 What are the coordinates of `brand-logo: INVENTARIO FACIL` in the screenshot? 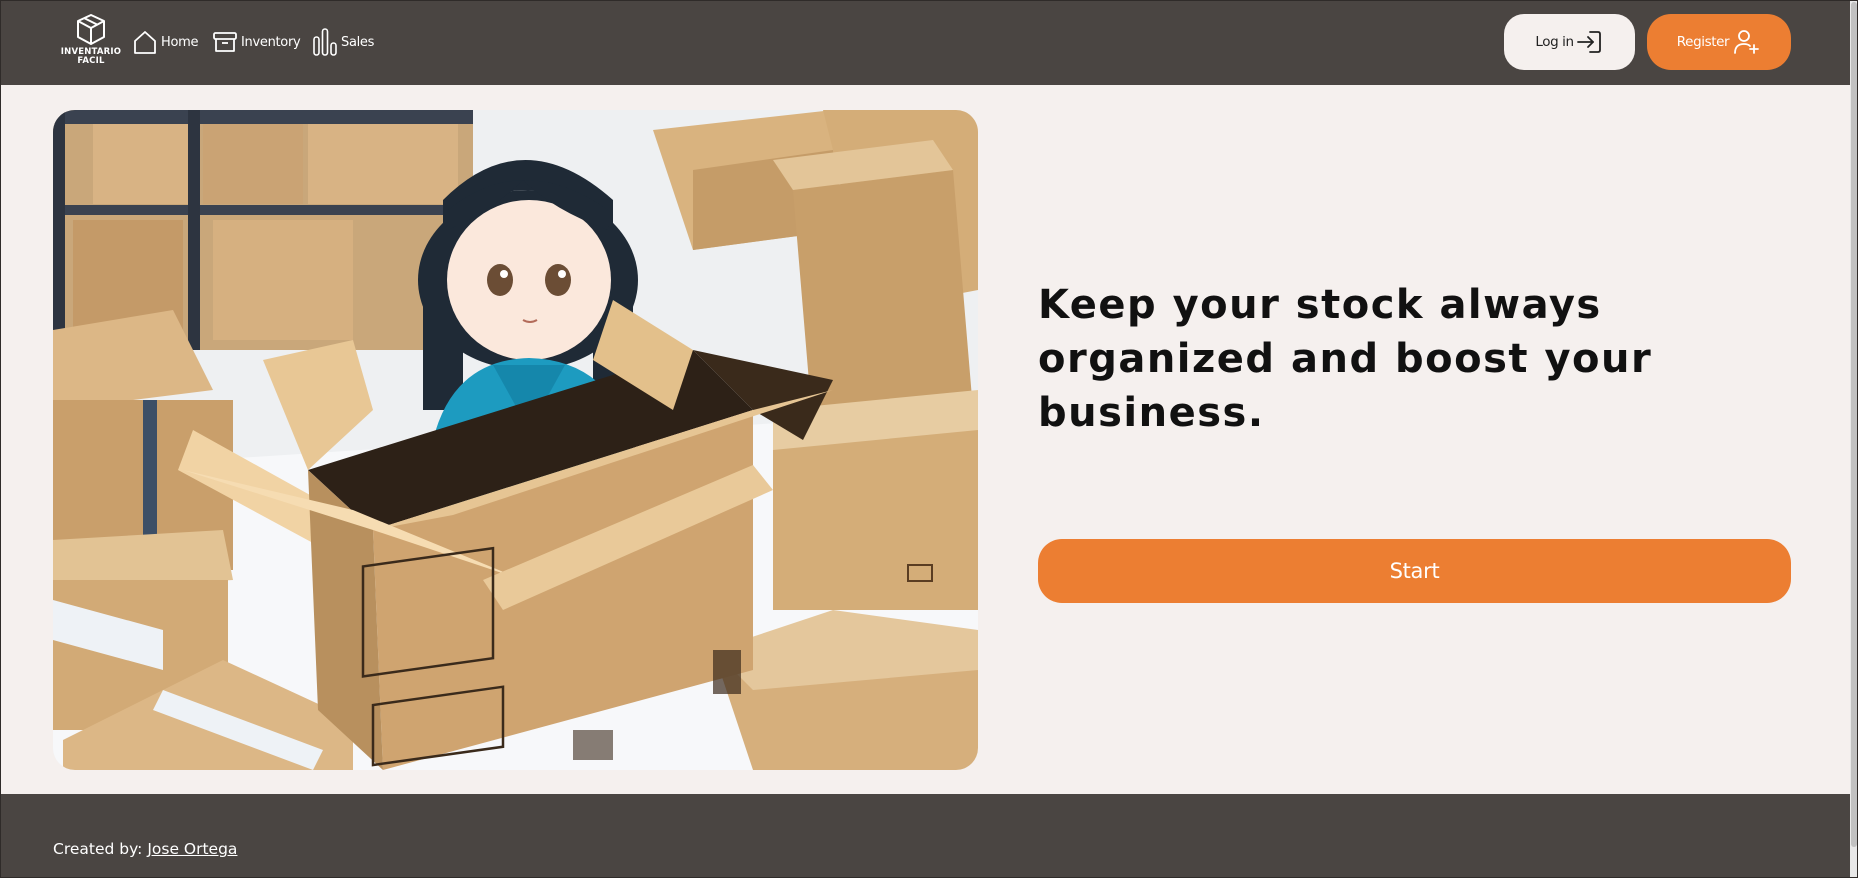 It's located at (91, 42).